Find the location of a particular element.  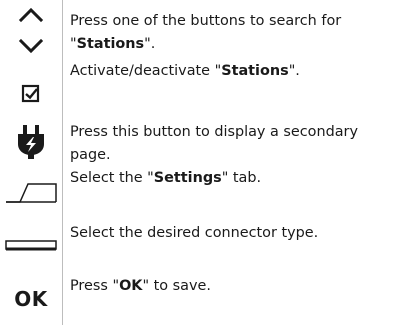

row-6-description: Press "OK" to save. is located at coordinates (241, 286).